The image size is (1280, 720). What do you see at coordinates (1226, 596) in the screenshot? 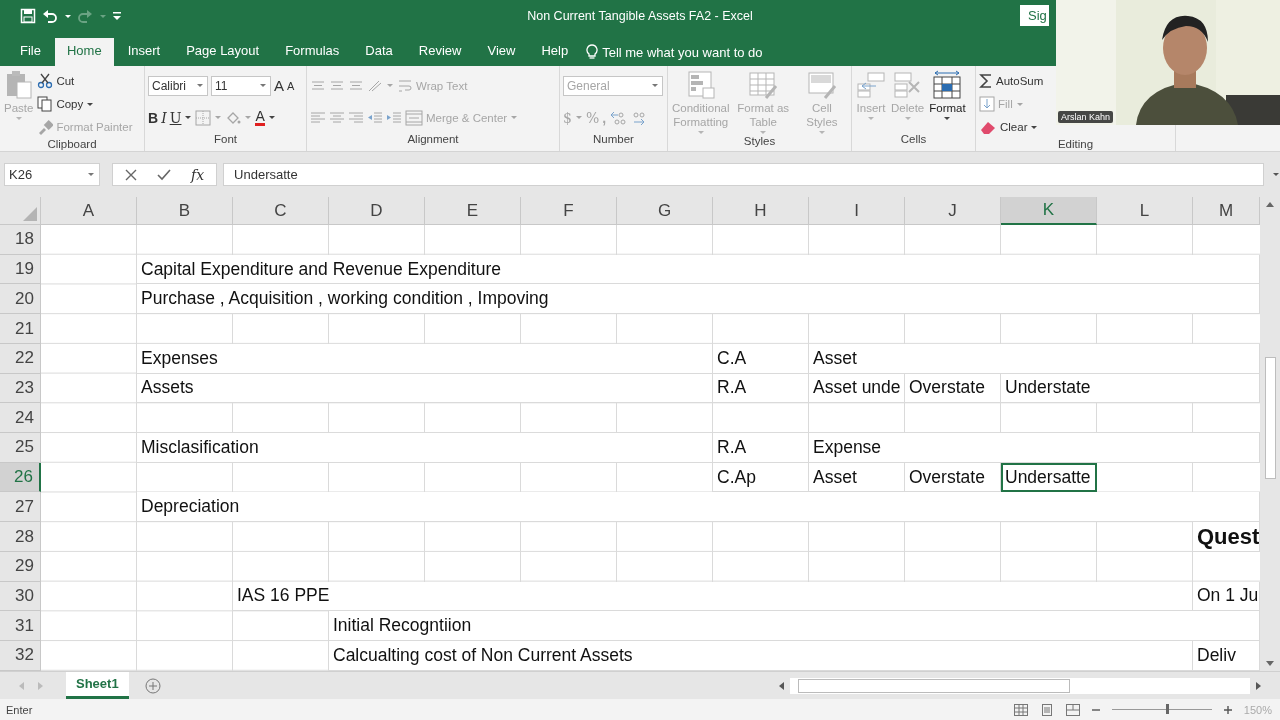
I see `table-cell: On 1 Ju` at bounding box center [1226, 596].